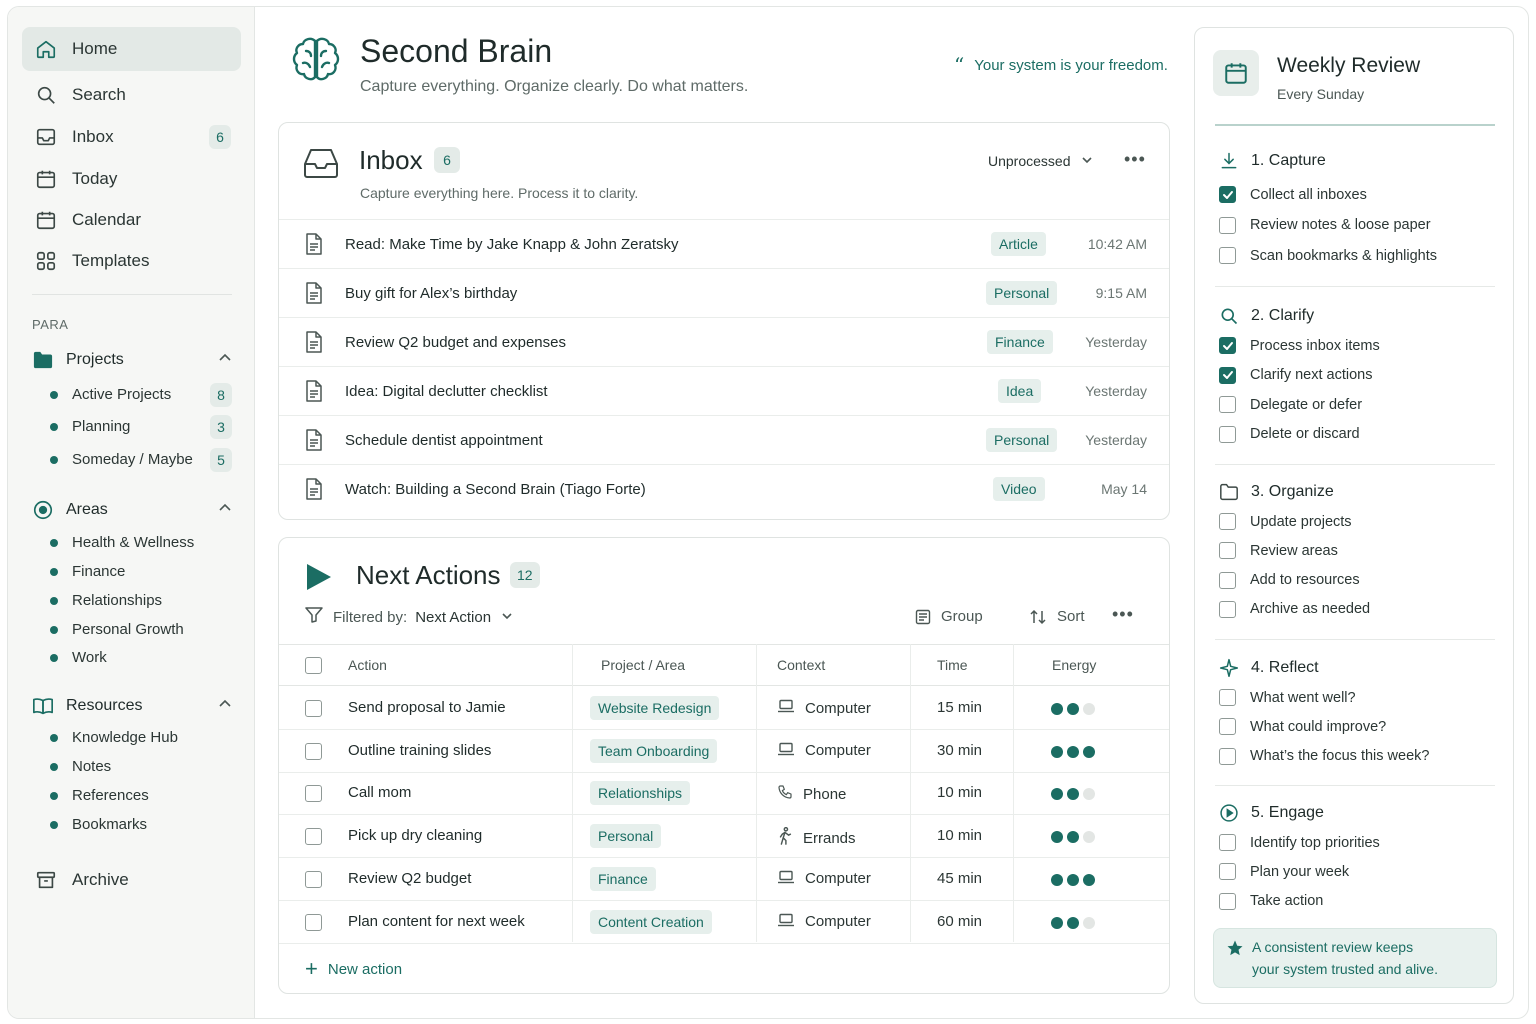 Image resolution: width=1536 pixels, height=1024 pixels. What do you see at coordinates (1289, 580) in the screenshot?
I see `review-checklist-item: Add to resources` at bounding box center [1289, 580].